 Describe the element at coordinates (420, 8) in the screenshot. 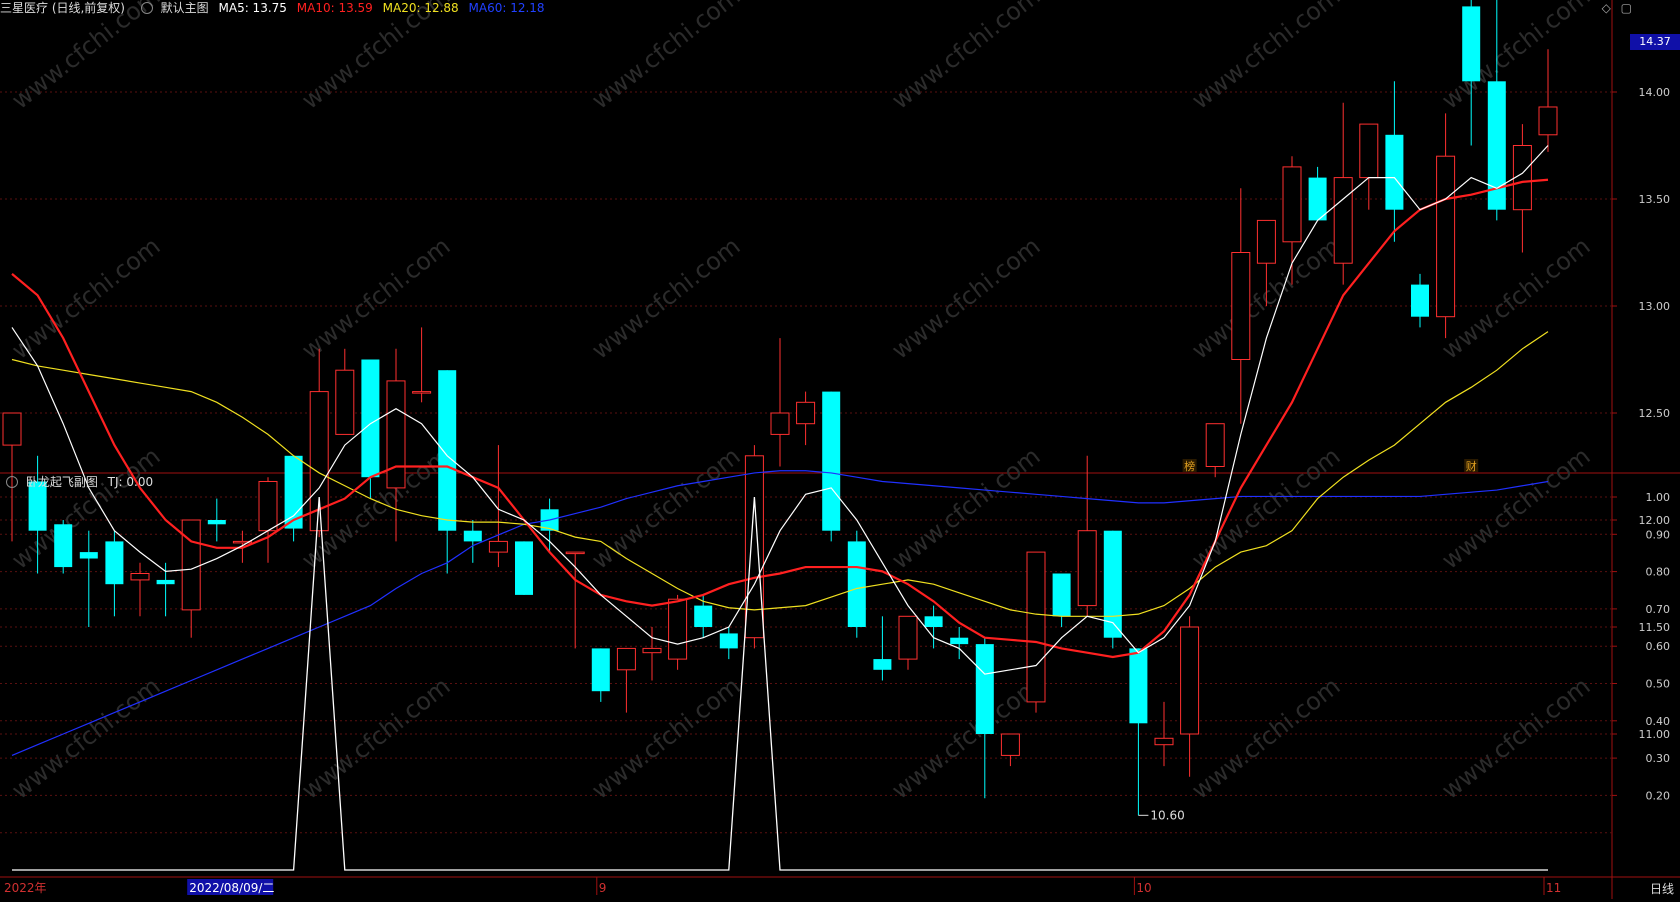

I see `ma20-label: MA20: 12.88` at that location.